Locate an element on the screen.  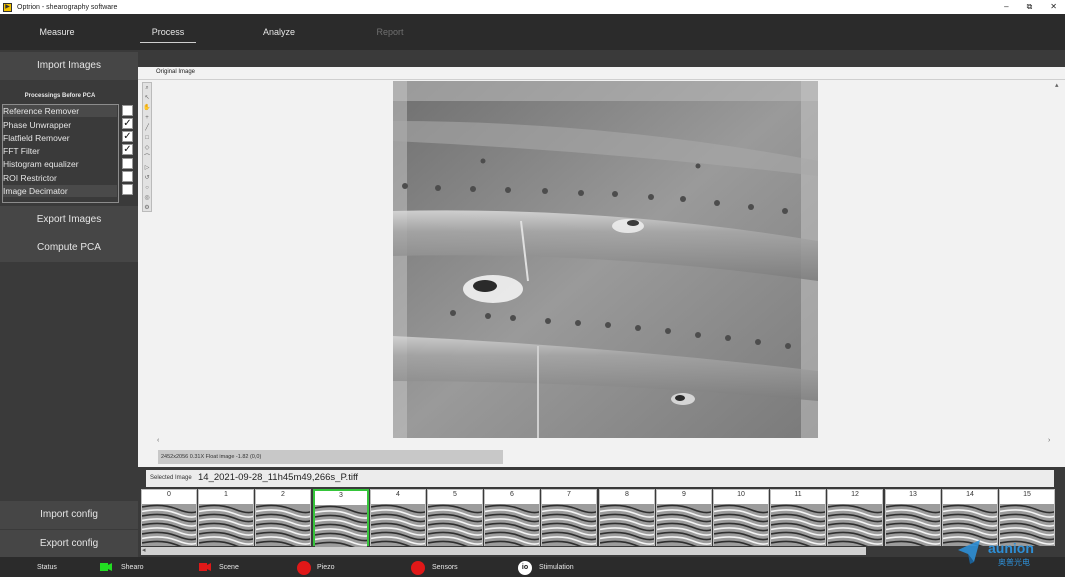
circle-icon: ○ is located at coordinates (147, 188).